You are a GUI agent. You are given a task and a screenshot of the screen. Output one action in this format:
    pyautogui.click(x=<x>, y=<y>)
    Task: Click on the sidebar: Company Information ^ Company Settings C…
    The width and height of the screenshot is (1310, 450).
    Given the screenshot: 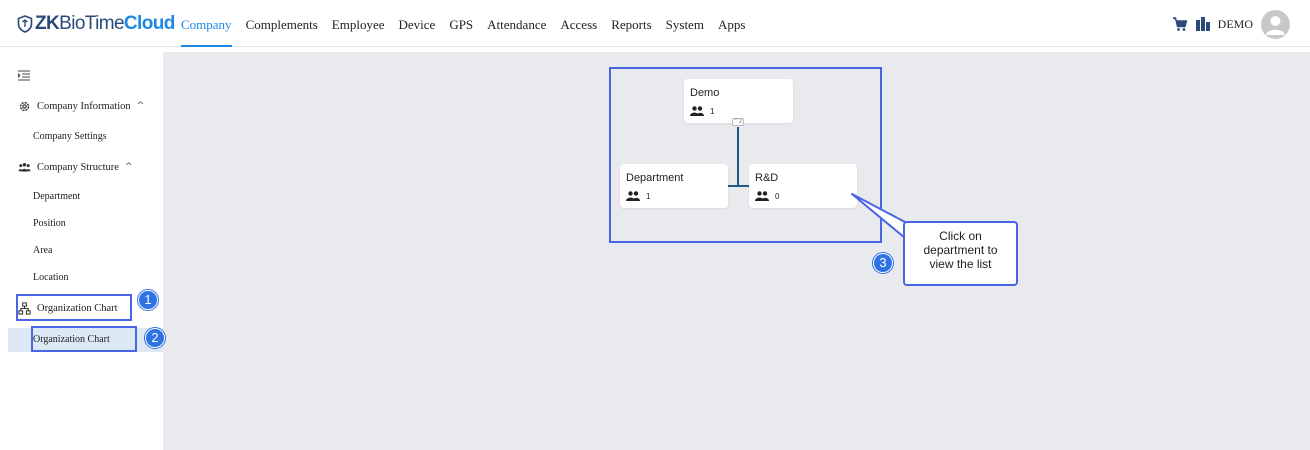 What is the action you would take?
    pyautogui.click(x=85, y=251)
    